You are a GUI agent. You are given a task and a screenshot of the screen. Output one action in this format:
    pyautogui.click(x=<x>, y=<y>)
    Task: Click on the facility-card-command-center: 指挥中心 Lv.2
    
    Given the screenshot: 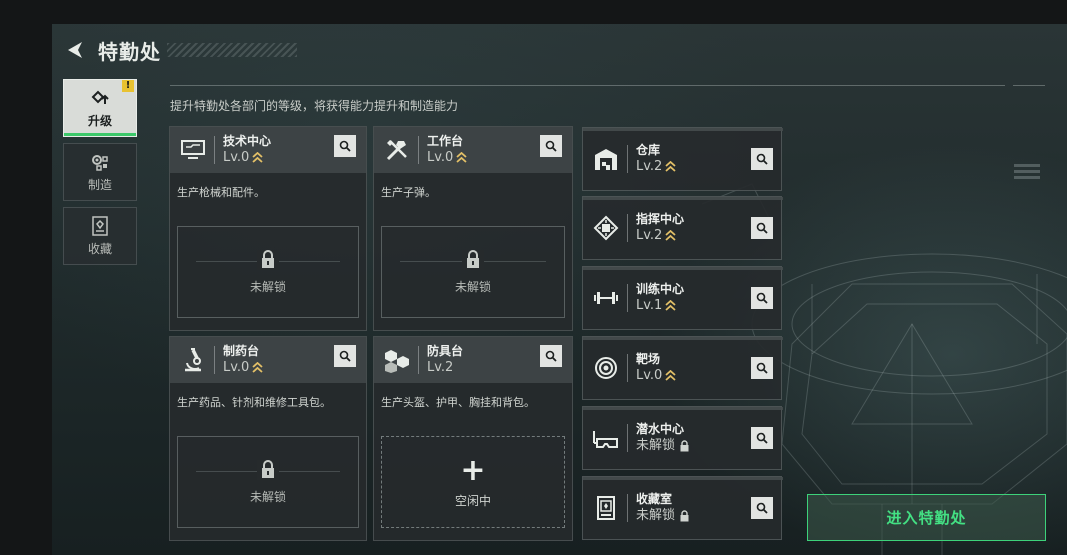 What is the action you would take?
    pyautogui.click(x=682, y=228)
    